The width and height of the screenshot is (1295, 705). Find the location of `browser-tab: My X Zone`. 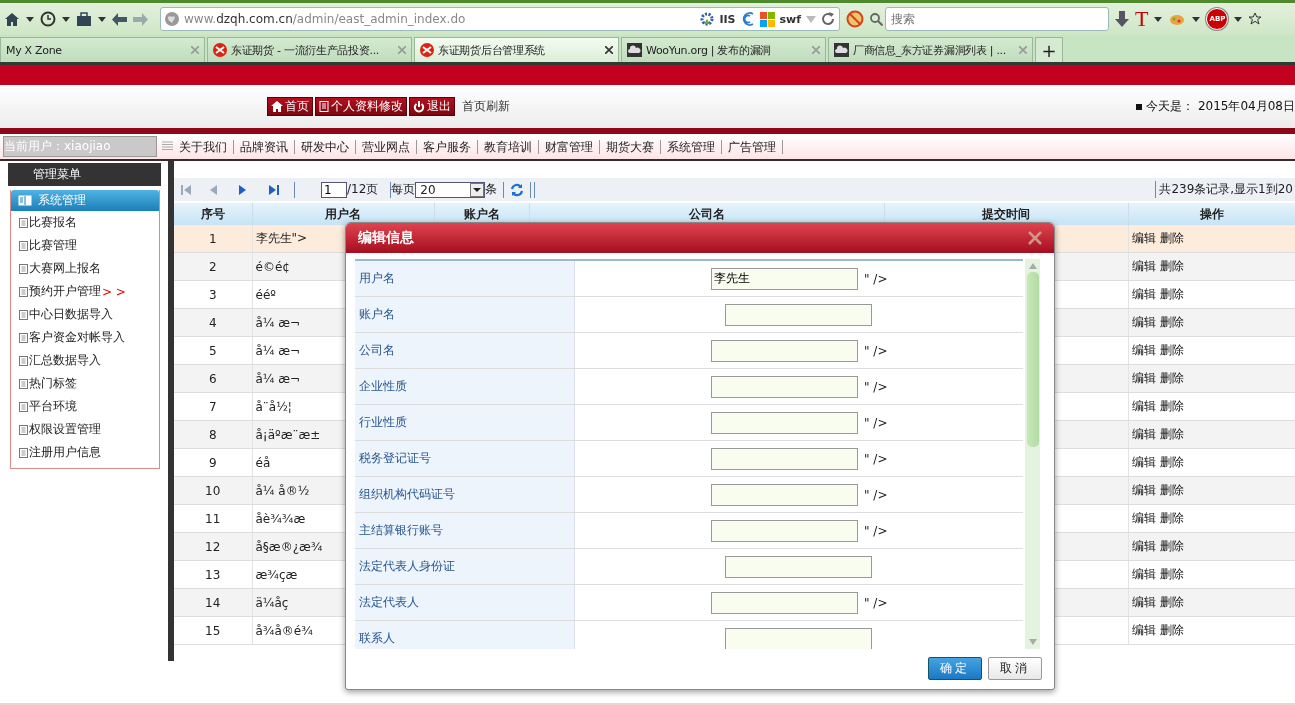

browser-tab: My X Zone is located at coordinates (102, 49).